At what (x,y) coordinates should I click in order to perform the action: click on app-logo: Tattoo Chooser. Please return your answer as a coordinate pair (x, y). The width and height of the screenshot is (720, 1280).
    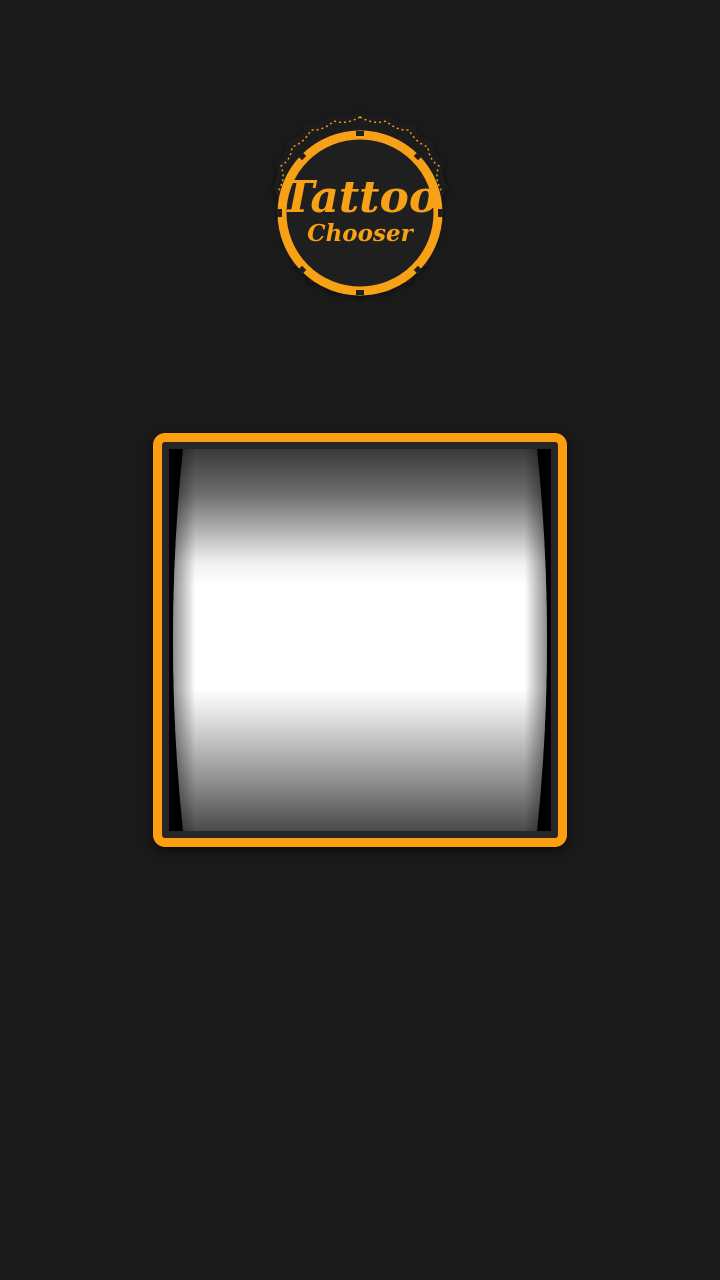
    Looking at the image, I should click on (360, 215).